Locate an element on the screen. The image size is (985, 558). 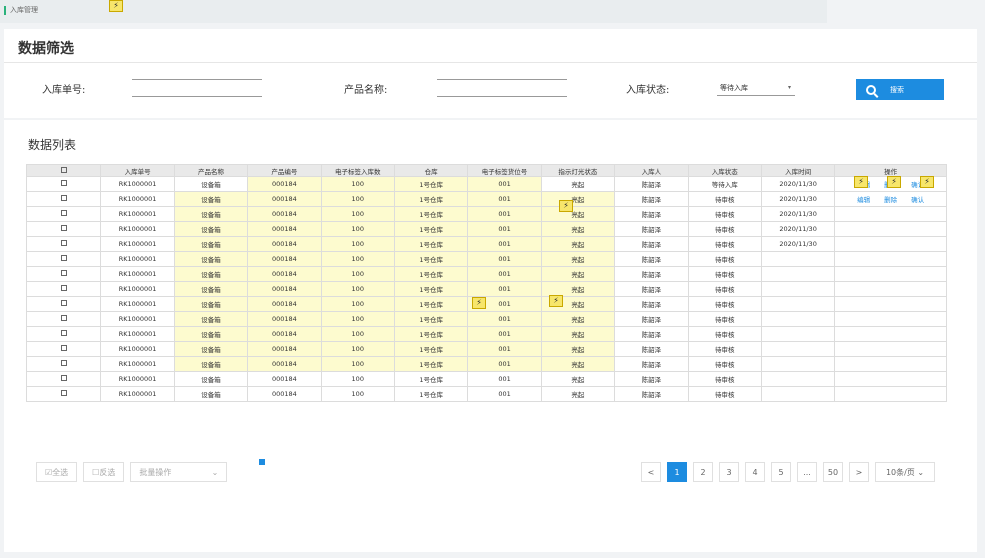
batch-select: 批量操作 ⌄ is located at coordinates (179, 472).